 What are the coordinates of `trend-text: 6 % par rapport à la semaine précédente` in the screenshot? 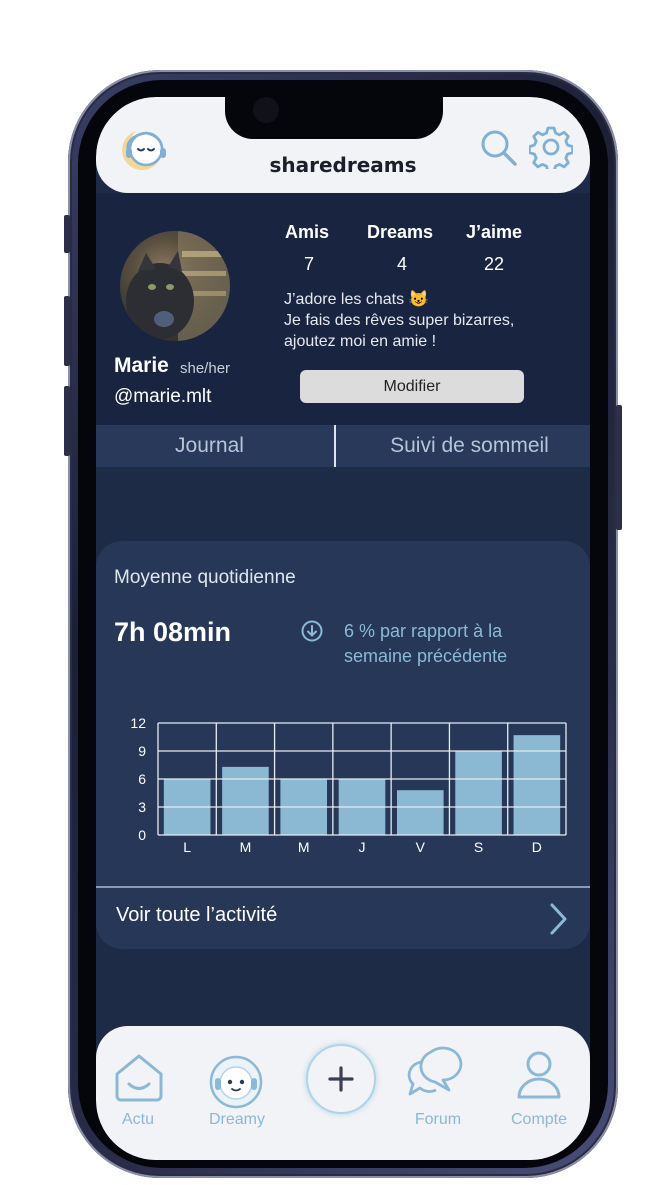 It's located at (459, 644).